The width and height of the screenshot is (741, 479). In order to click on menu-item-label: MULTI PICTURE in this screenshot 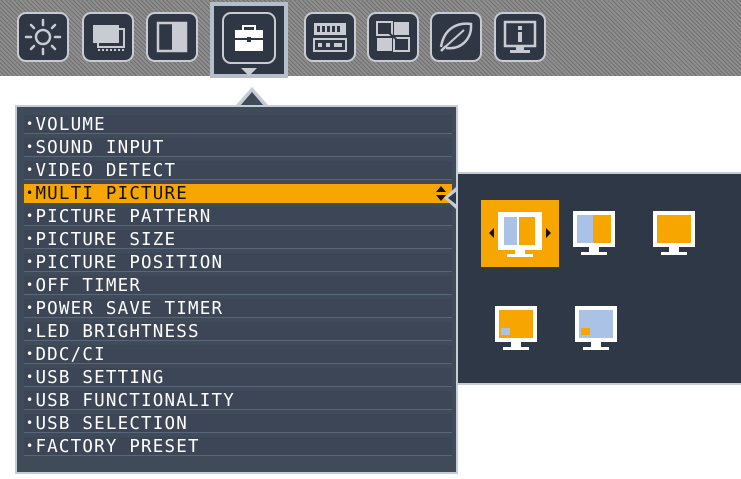, I will do `click(112, 194)`.